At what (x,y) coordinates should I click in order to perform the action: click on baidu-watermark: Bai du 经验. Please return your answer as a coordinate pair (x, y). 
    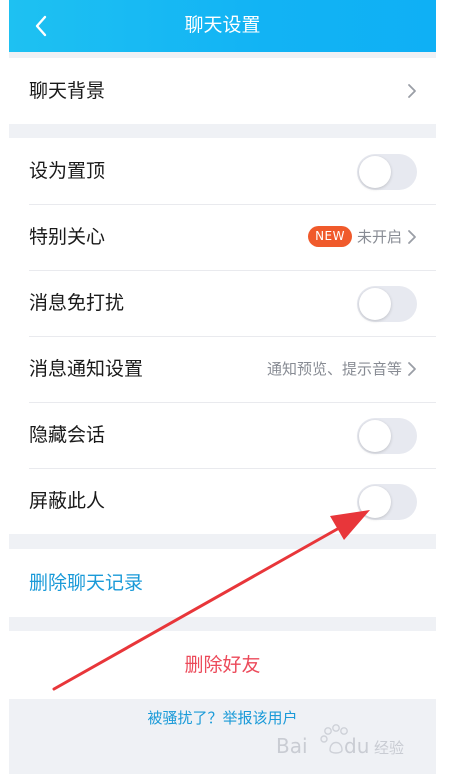
    Looking at the image, I should click on (346, 745).